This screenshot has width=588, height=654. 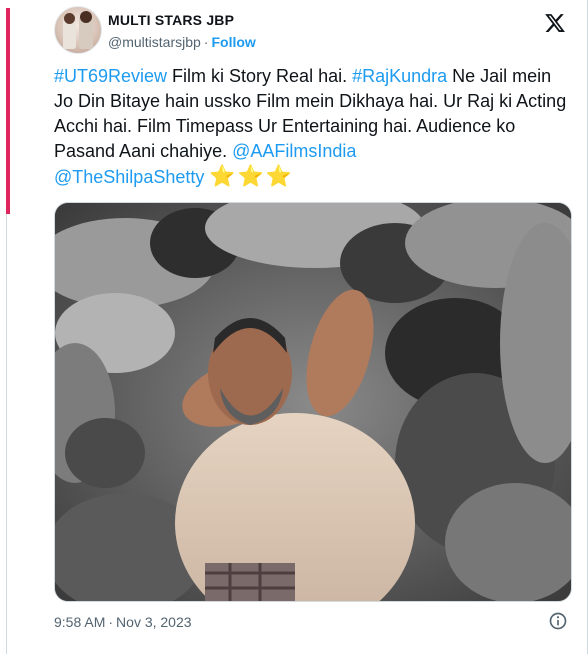 What do you see at coordinates (110, 76) in the screenshot?
I see `hashtag-ut69review: #UT69Review` at bounding box center [110, 76].